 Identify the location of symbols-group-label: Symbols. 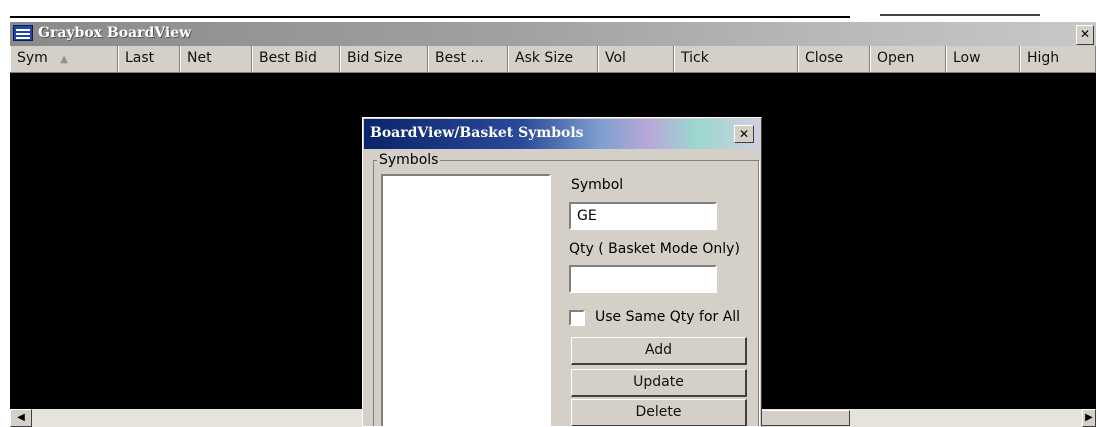
(409, 160).